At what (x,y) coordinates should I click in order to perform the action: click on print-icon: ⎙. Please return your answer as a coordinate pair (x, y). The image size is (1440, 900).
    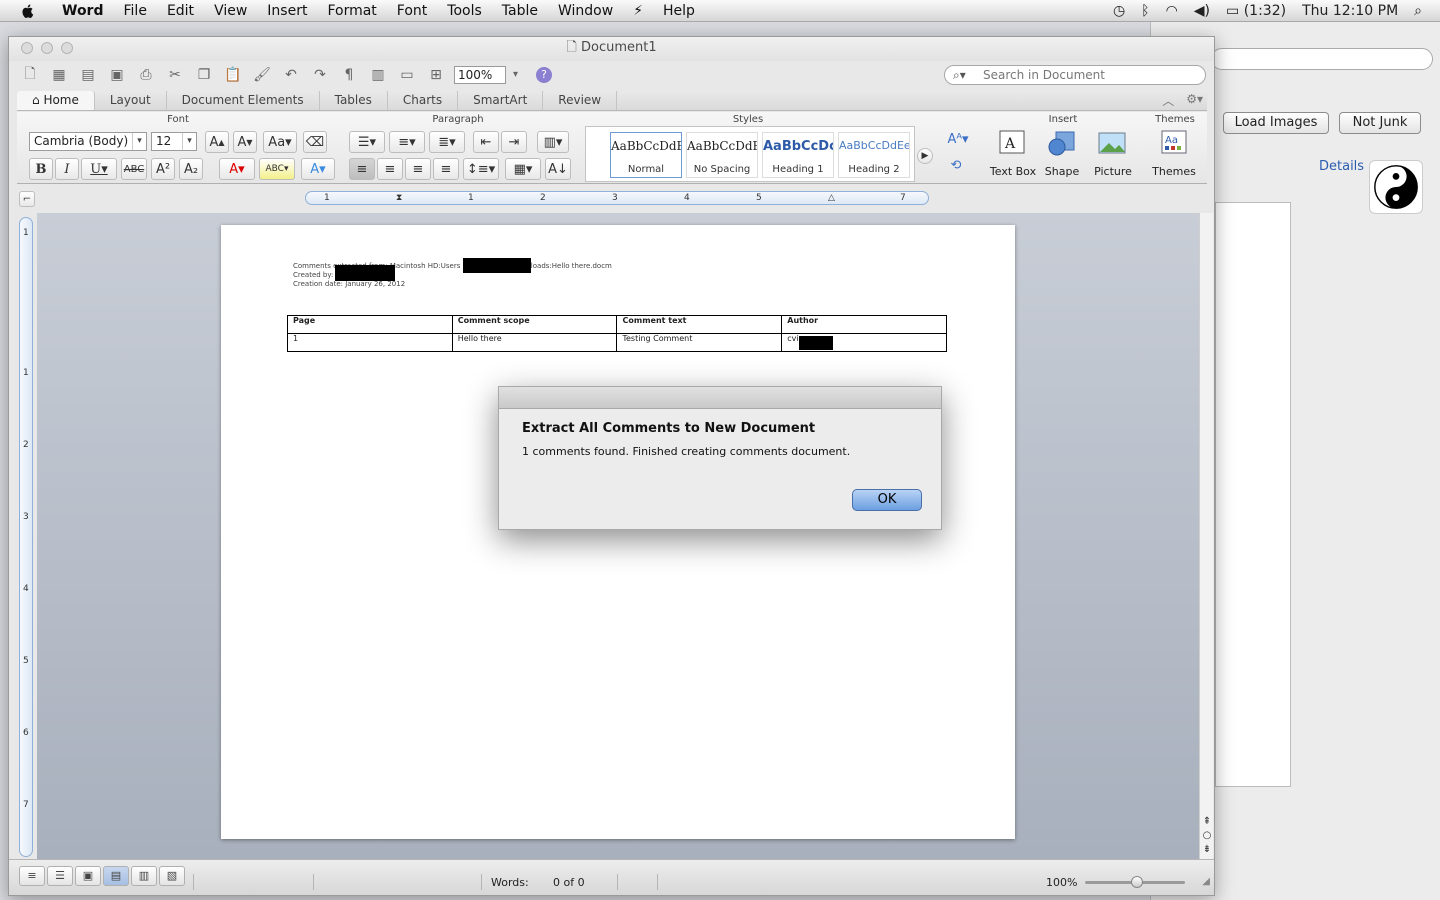
    Looking at the image, I should click on (146, 75).